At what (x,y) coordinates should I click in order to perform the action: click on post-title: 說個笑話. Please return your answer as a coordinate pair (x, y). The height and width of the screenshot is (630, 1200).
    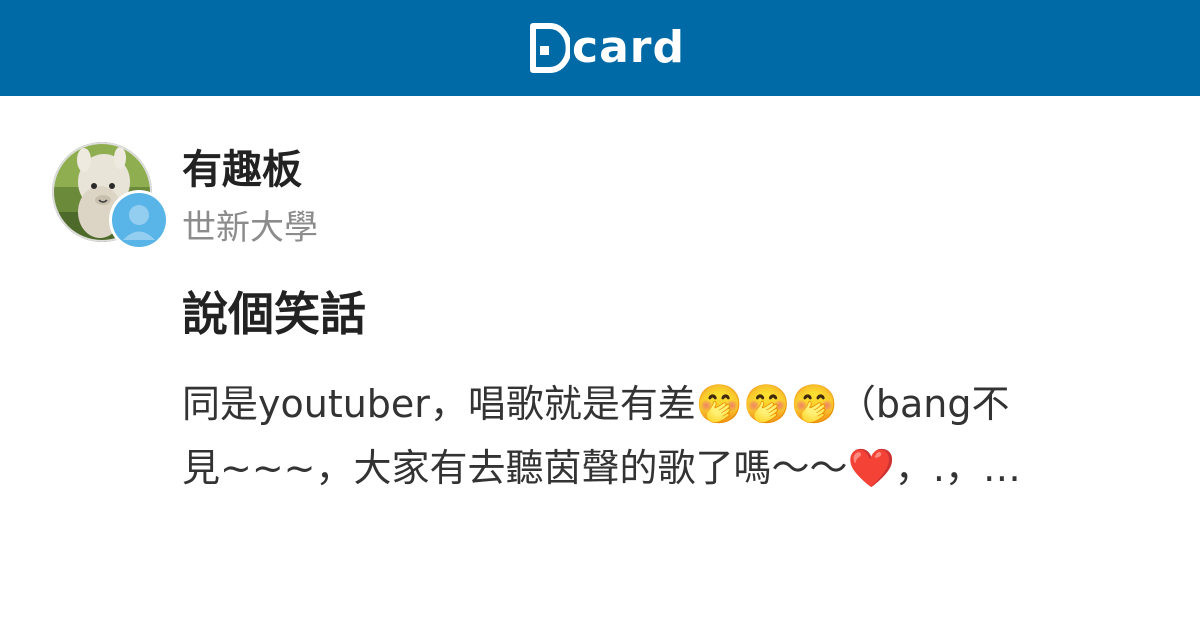
    Looking at the image, I should click on (274, 314).